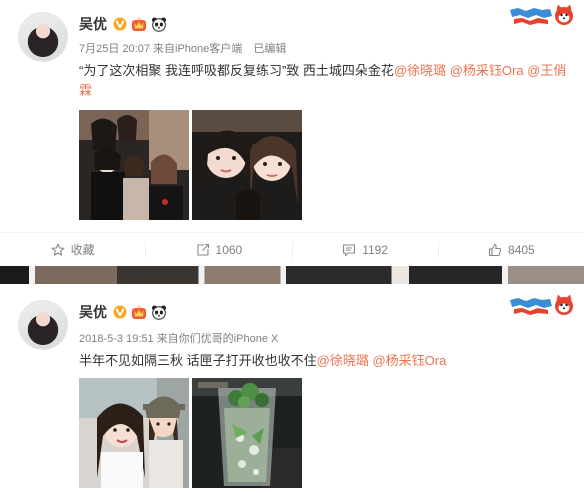 The width and height of the screenshot is (584, 493). What do you see at coordinates (229, 249) in the screenshot?
I see `repost-count: 1060` at bounding box center [229, 249].